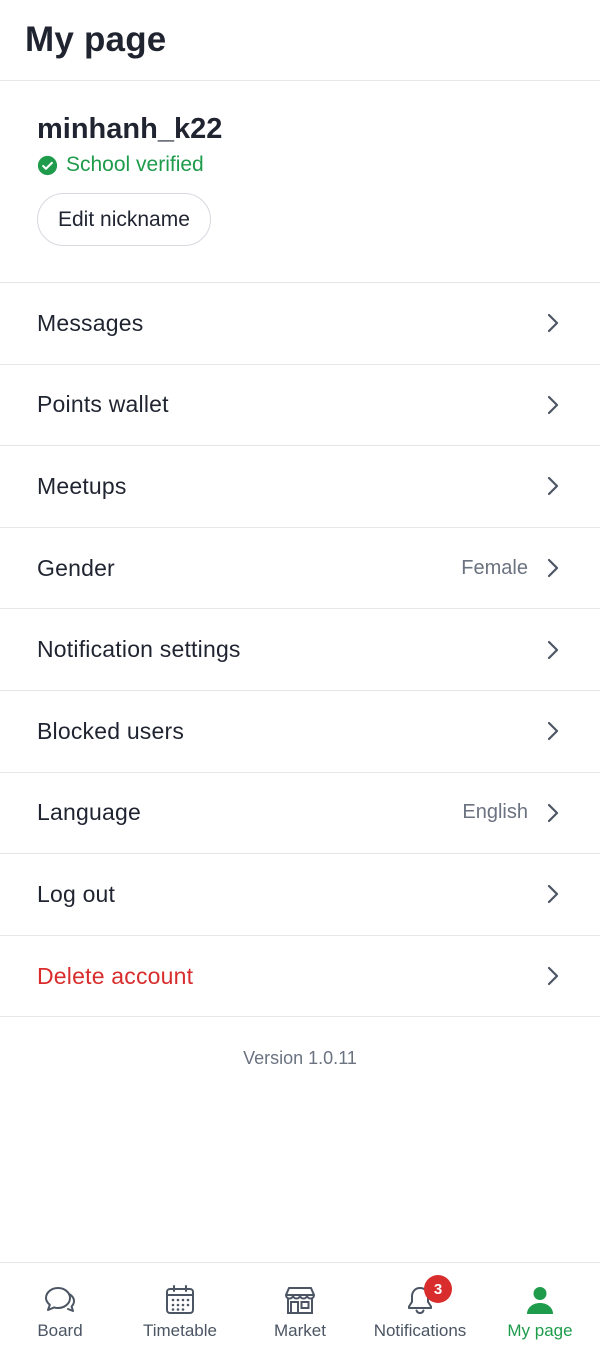 This screenshot has height=1354, width=600. I want to click on menu-label: Blocked users, so click(111, 730).